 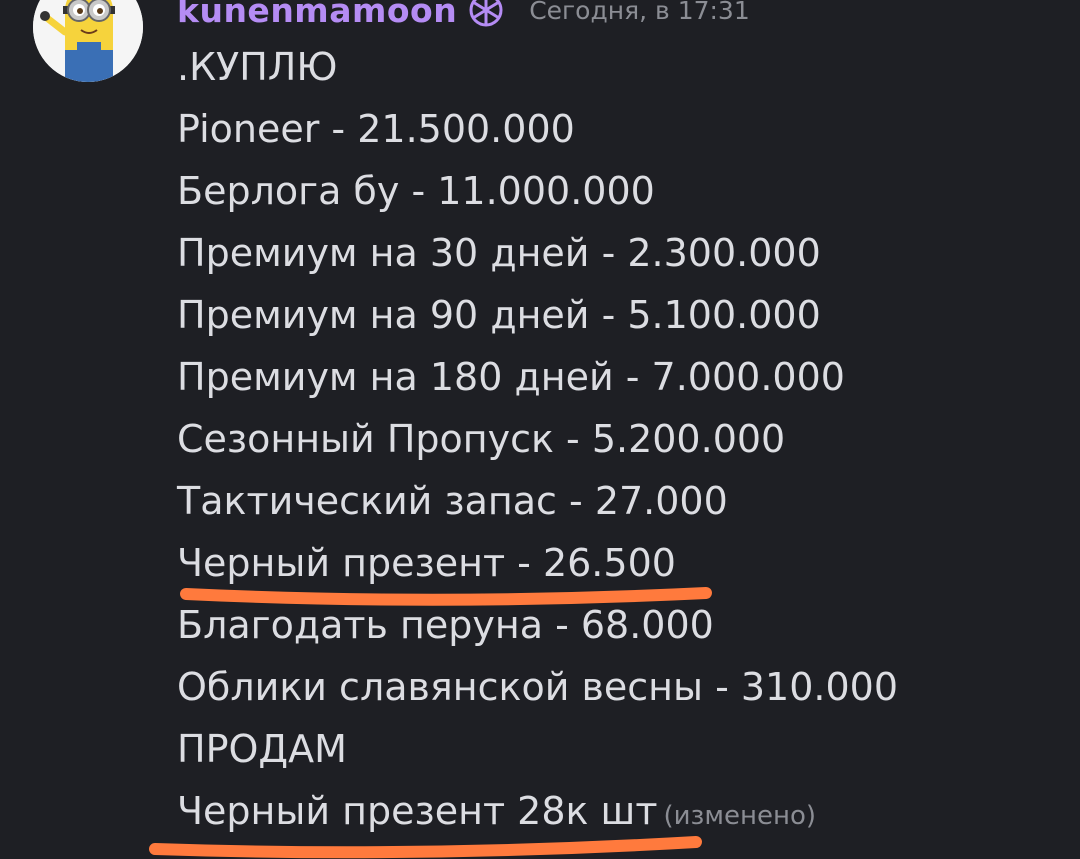 I want to click on message-line: Тактический запас - 27.000, so click(x=452, y=501).